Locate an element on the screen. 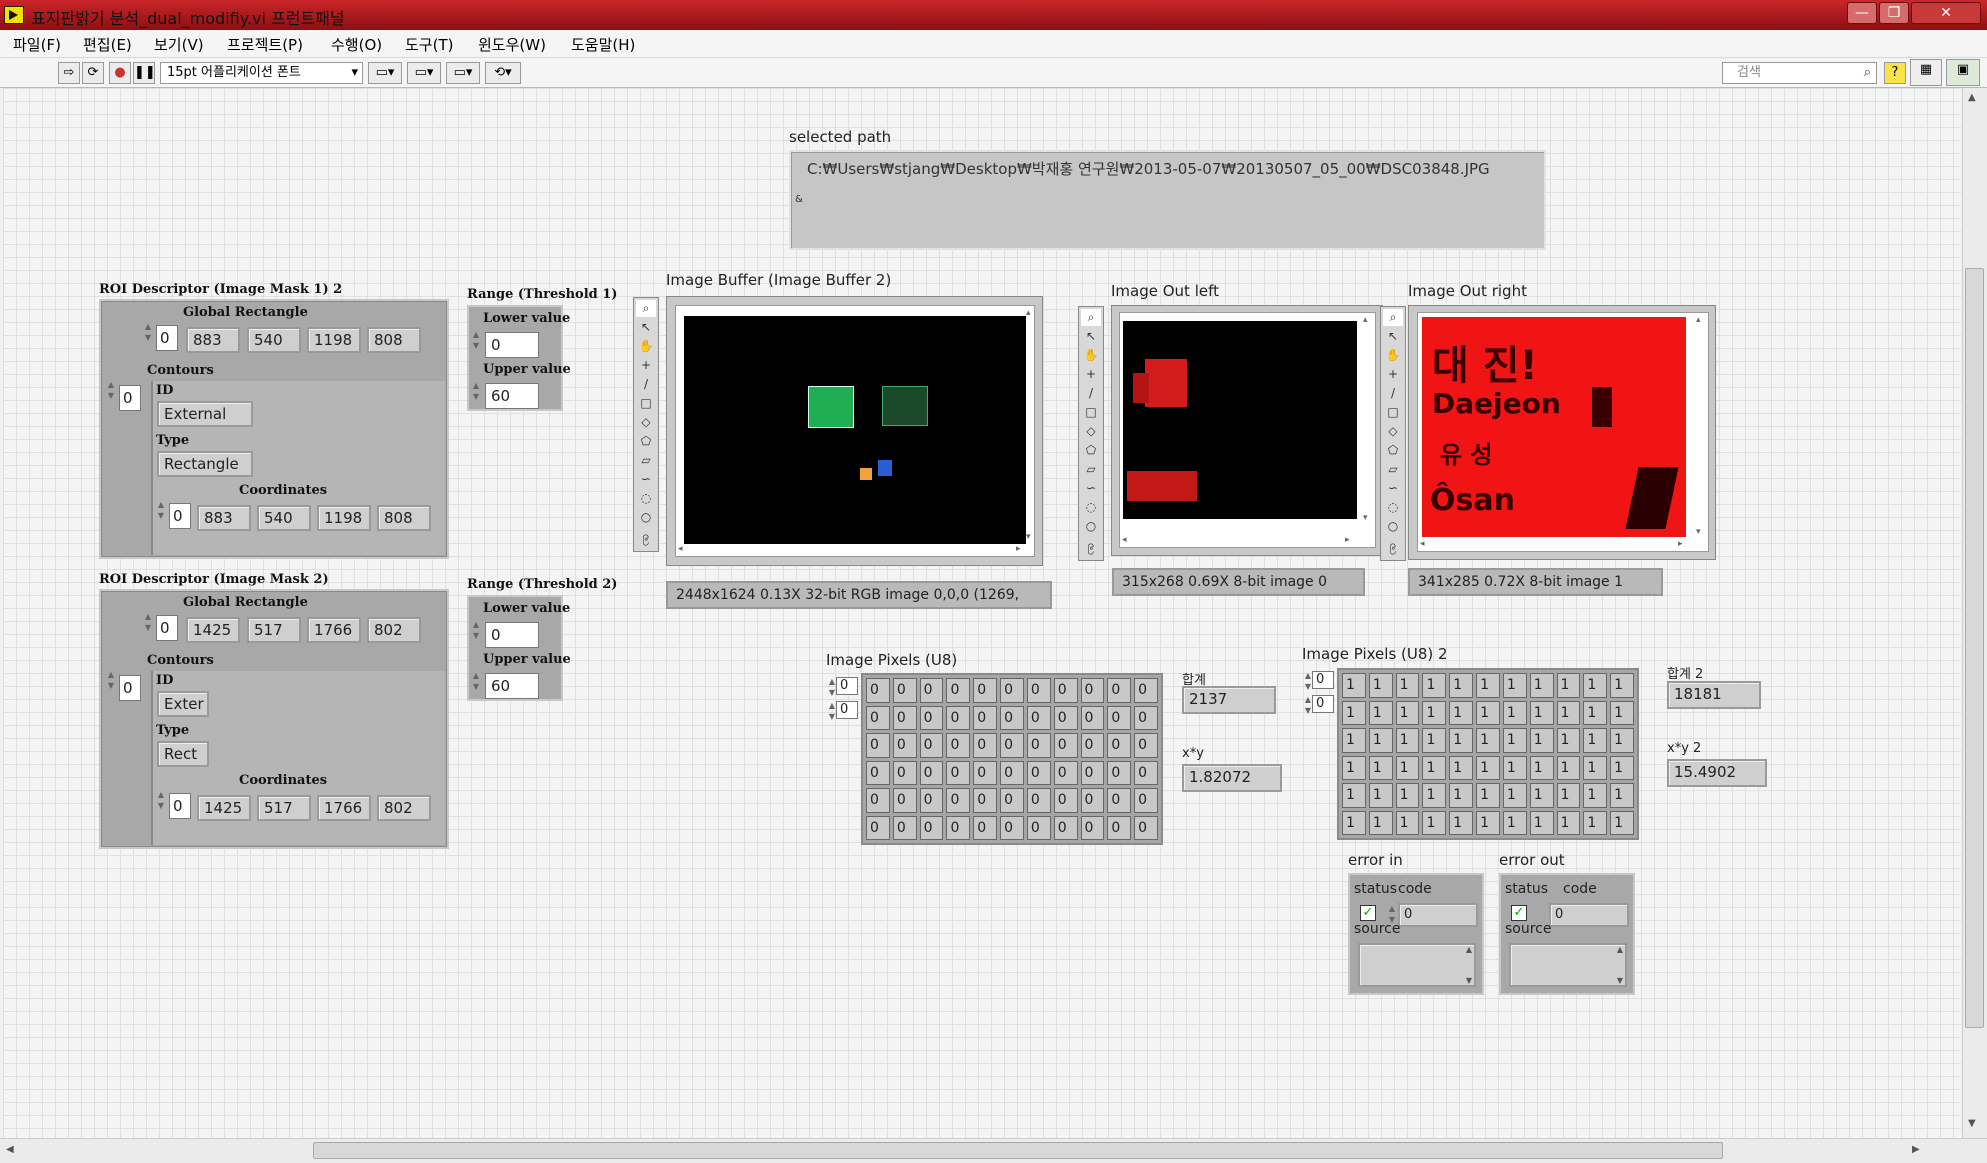 This screenshot has height=1163, width=1987. menu-project: 프로젝트(P) is located at coordinates (265, 44).